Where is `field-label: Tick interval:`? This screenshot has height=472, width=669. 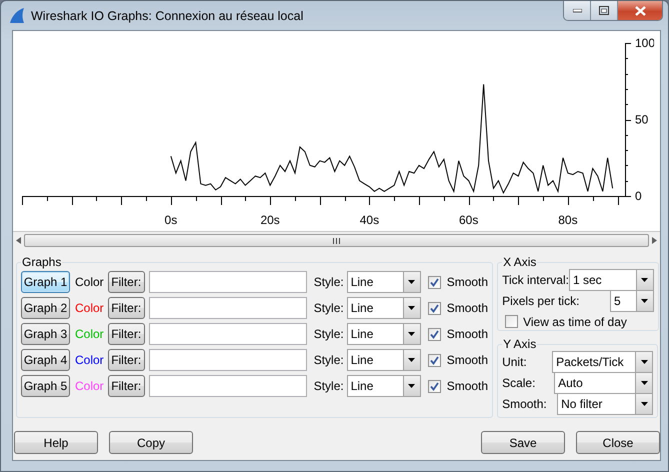
field-label: Tick interval: is located at coordinates (535, 279).